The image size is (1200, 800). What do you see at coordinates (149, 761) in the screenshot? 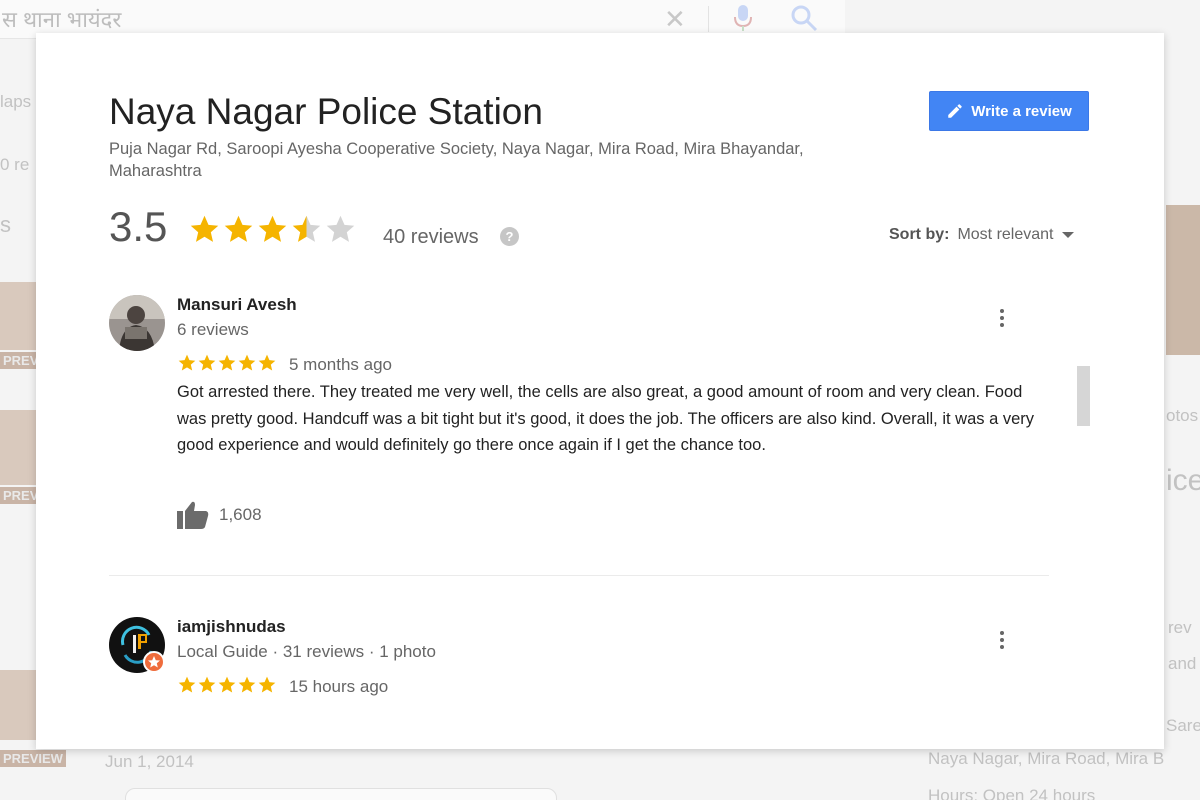
I see `bg-date: Jun 1, 2014` at bounding box center [149, 761].